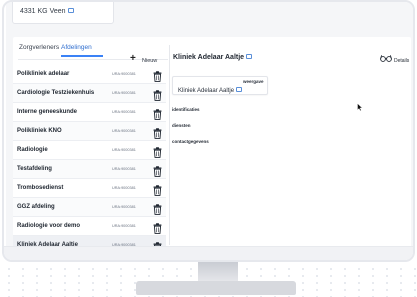 The height and width of the screenshot is (297, 417). What do you see at coordinates (89, 74) in the screenshot?
I see `department-row: Polikliniek adelaar URA:9000381` at bounding box center [89, 74].